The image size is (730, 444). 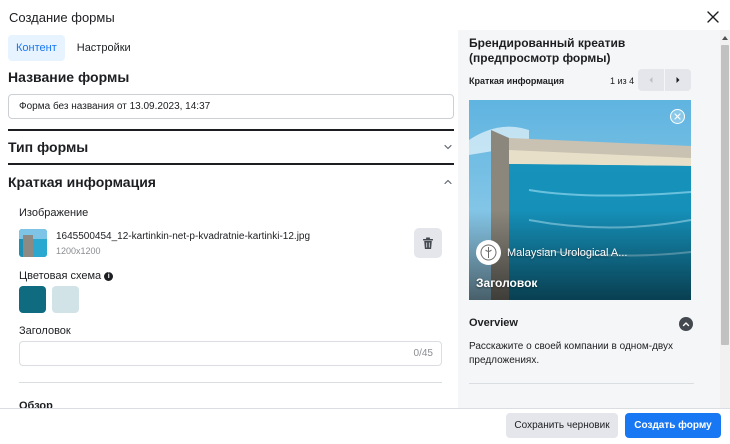 I want to click on scroll-up-arrow, so click(x=725, y=38).